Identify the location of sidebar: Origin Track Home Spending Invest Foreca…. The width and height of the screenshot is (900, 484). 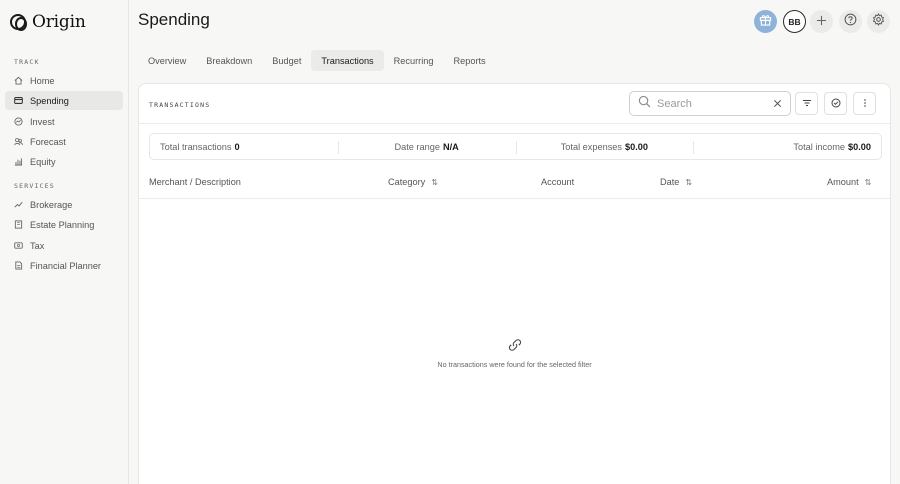
(64, 242).